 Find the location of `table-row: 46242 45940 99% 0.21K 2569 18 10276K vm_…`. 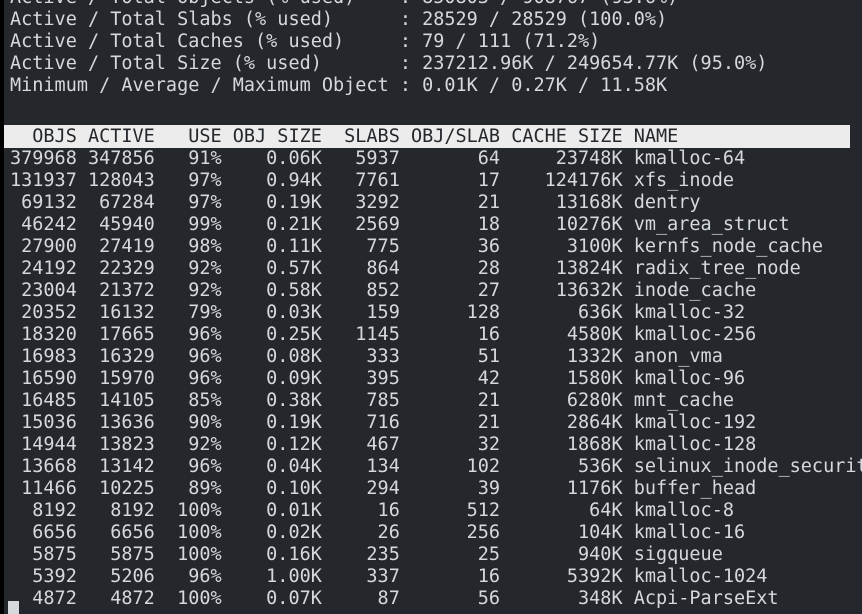

table-row: 46242 45940 99% 0.21K 2569 18 10276K vm_… is located at coordinates (400, 224).